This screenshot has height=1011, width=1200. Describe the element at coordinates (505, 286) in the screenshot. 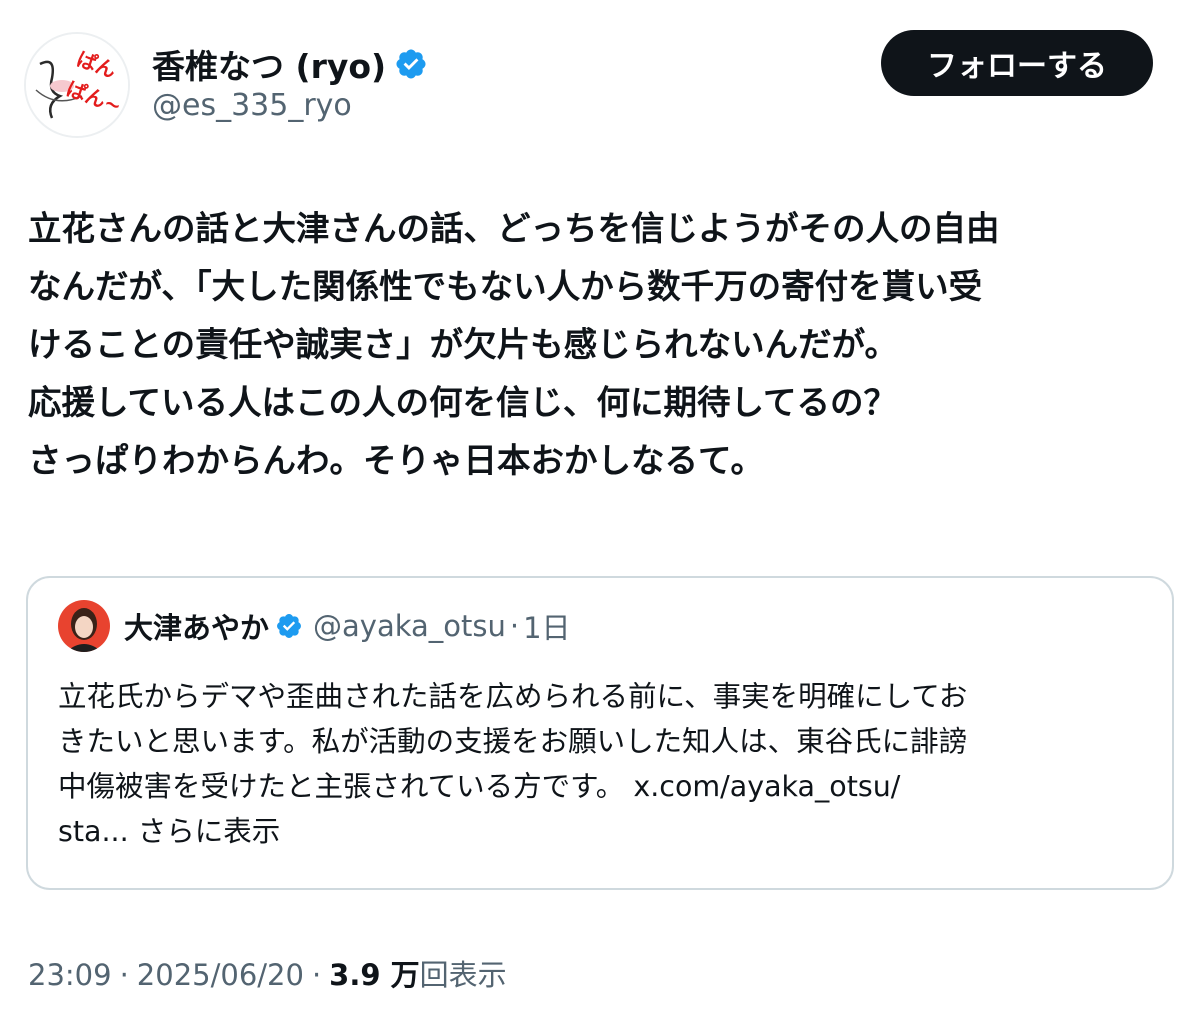

I see `tweet-line: なんだが、「大した関係性でもない人から数千万の寄付を貰い受` at that location.